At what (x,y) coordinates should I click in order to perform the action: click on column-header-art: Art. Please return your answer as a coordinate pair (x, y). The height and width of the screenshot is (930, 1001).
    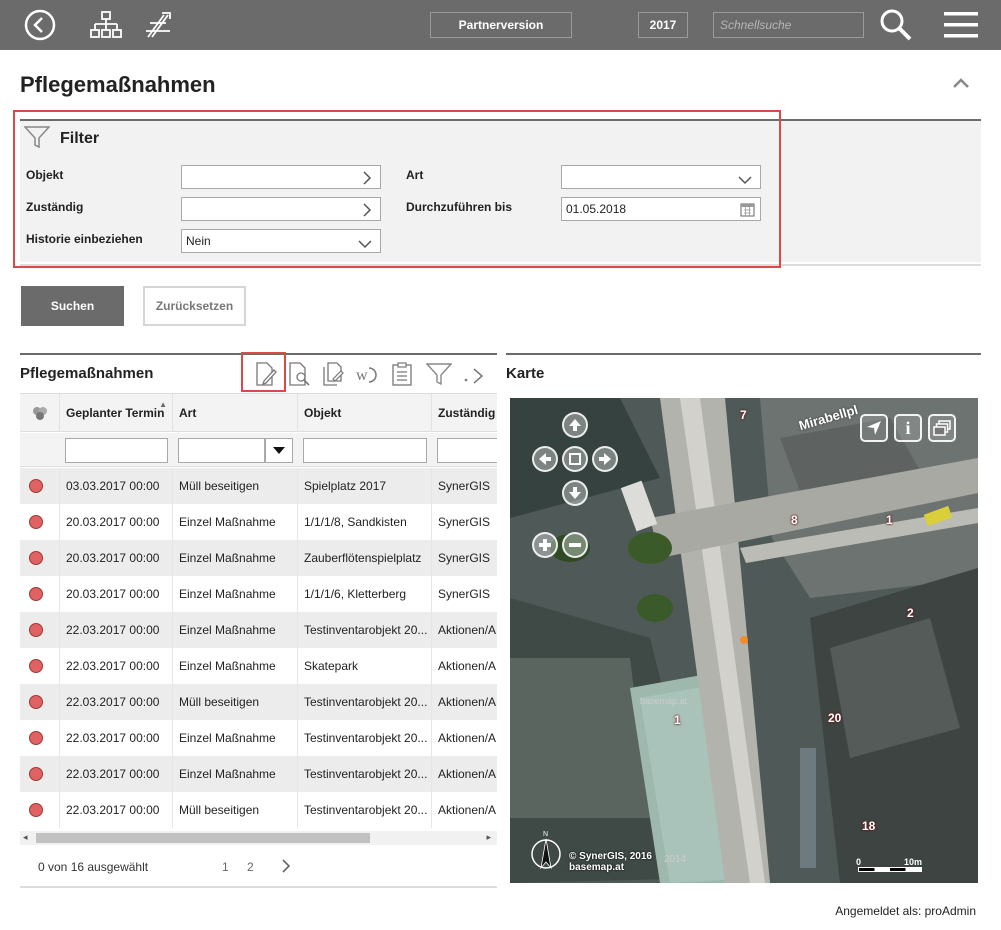
    Looking at the image, I should click on (235, 413).